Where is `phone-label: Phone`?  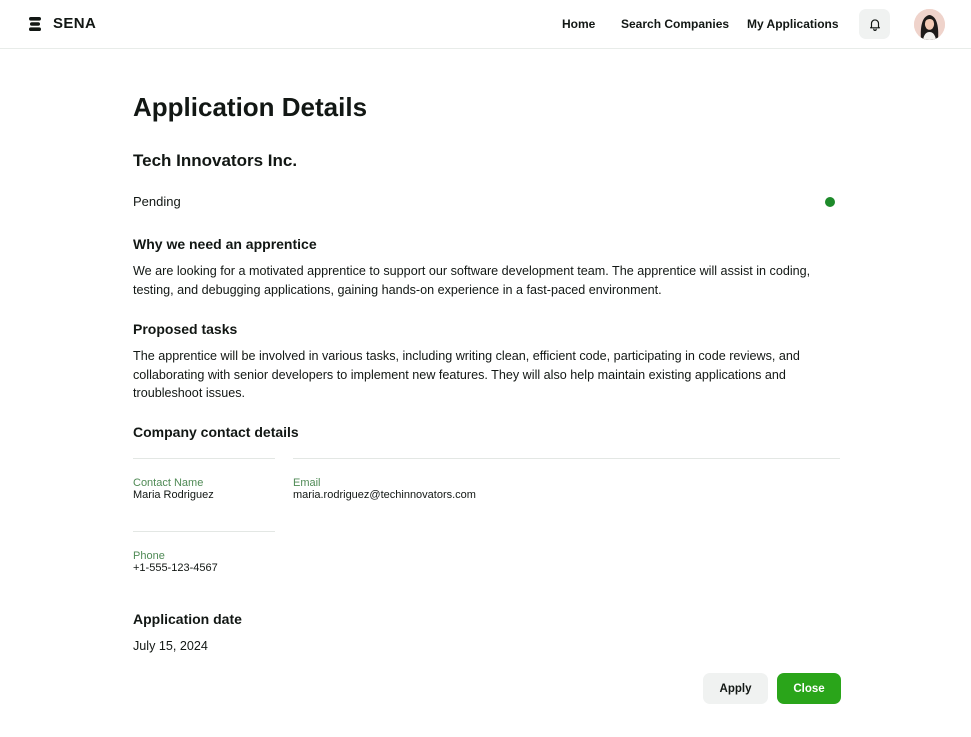 phone-label: Phone is located at coordinates (149, 556).